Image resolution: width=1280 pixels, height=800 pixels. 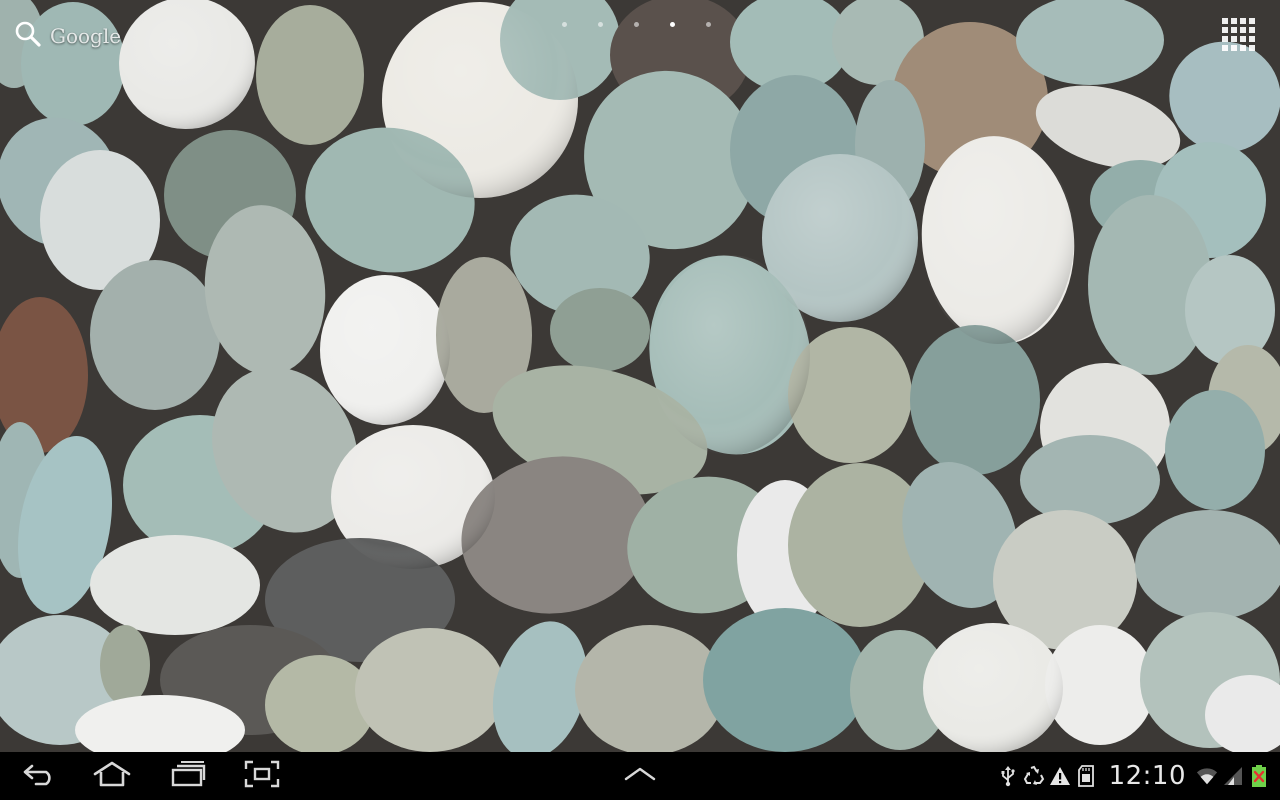 I want to click on usb-icon, so click(x=1008, y=776).